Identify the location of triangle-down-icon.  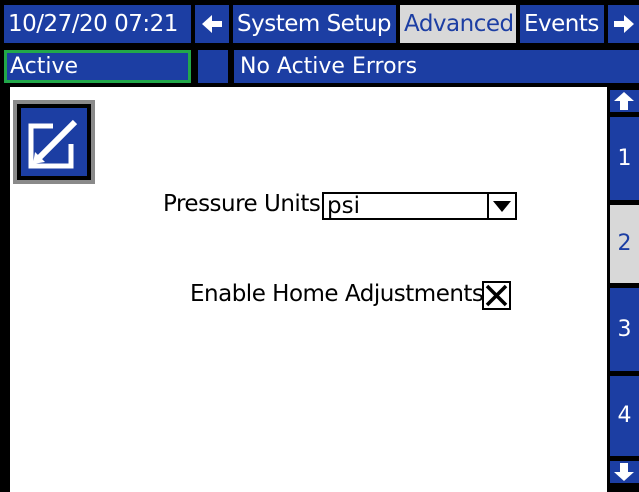
(502, 206).